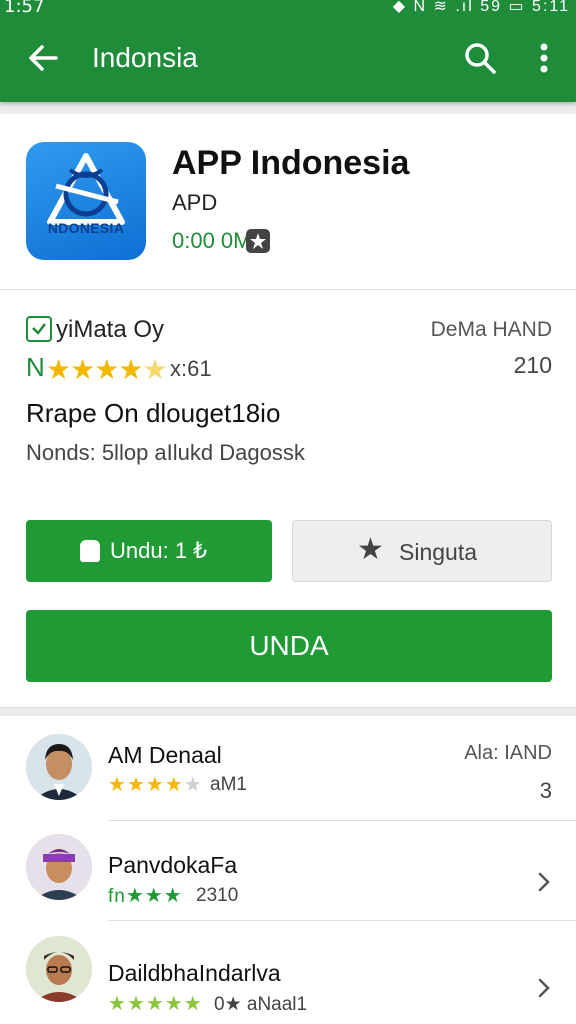 The image size is (576, 1024). Describe the element at coordinates (258, 241) in the screenshot. I see `badge-icon` at that location.